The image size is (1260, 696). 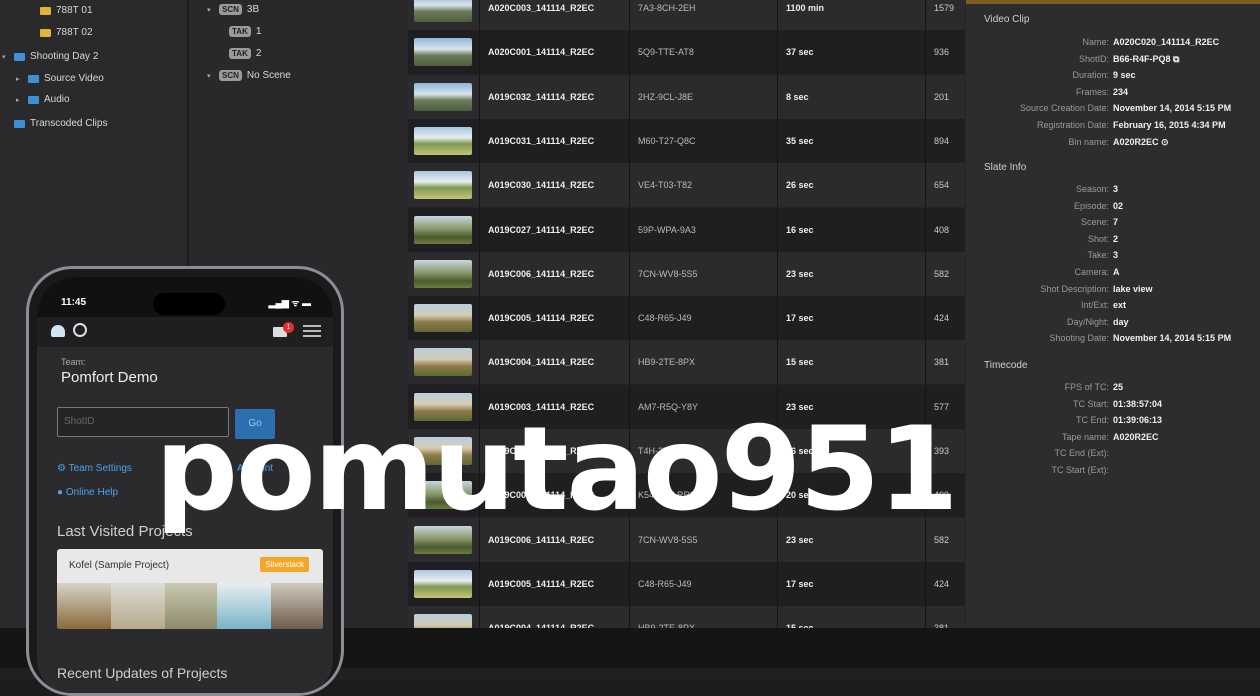 What do you see at coordinates (185, 332) in the screenshot?
I see `app-bar: 1` at bounding box center [185, 332].